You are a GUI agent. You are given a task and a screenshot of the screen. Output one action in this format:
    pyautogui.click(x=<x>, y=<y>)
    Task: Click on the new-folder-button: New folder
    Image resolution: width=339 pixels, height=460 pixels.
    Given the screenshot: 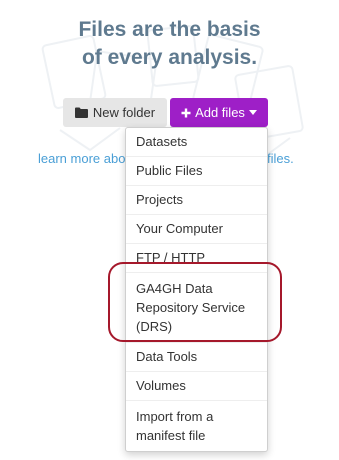 What is the action you would take?
    pyautogui.click(x=115, y=112)
    